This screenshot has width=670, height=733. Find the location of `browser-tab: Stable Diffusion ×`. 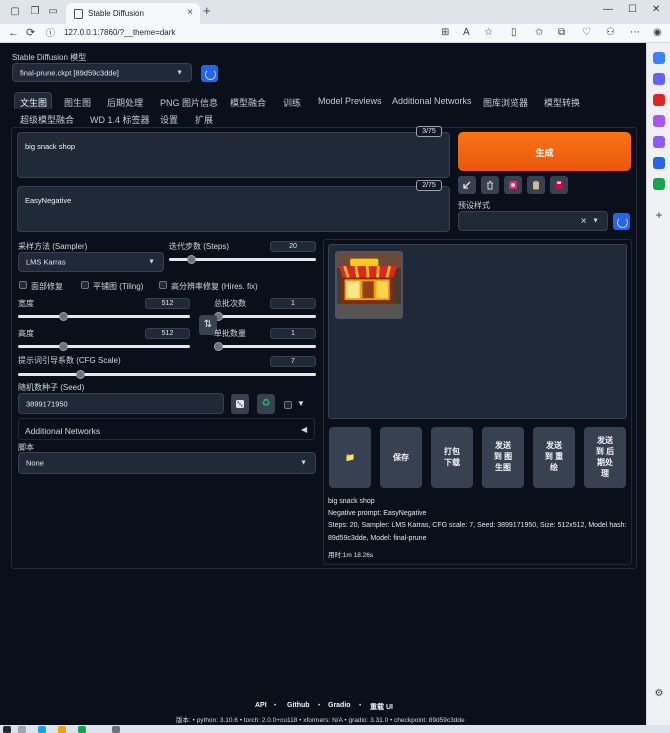

browser-tab: Stable Diffusion × is located at coordinates (133, 13).